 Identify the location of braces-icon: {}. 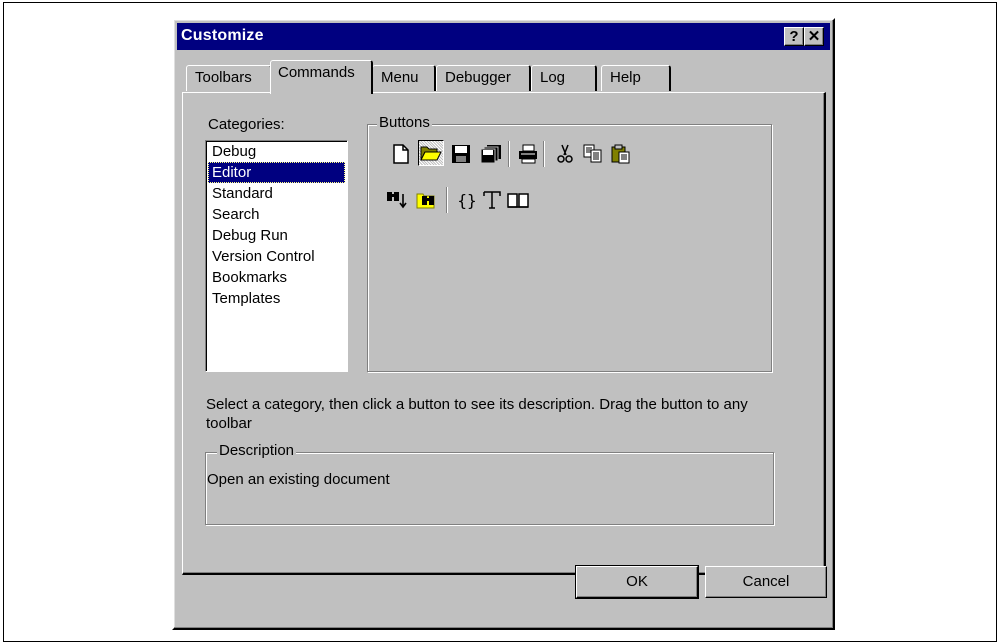
(467, 200).